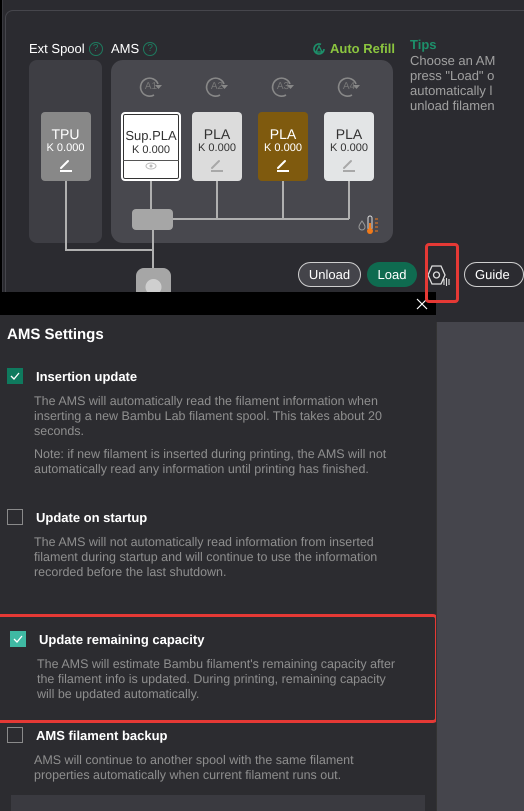 The width and height of the screenshot is (524, 811). I want to click on tips-text: unload filamen, so click(453, 105).